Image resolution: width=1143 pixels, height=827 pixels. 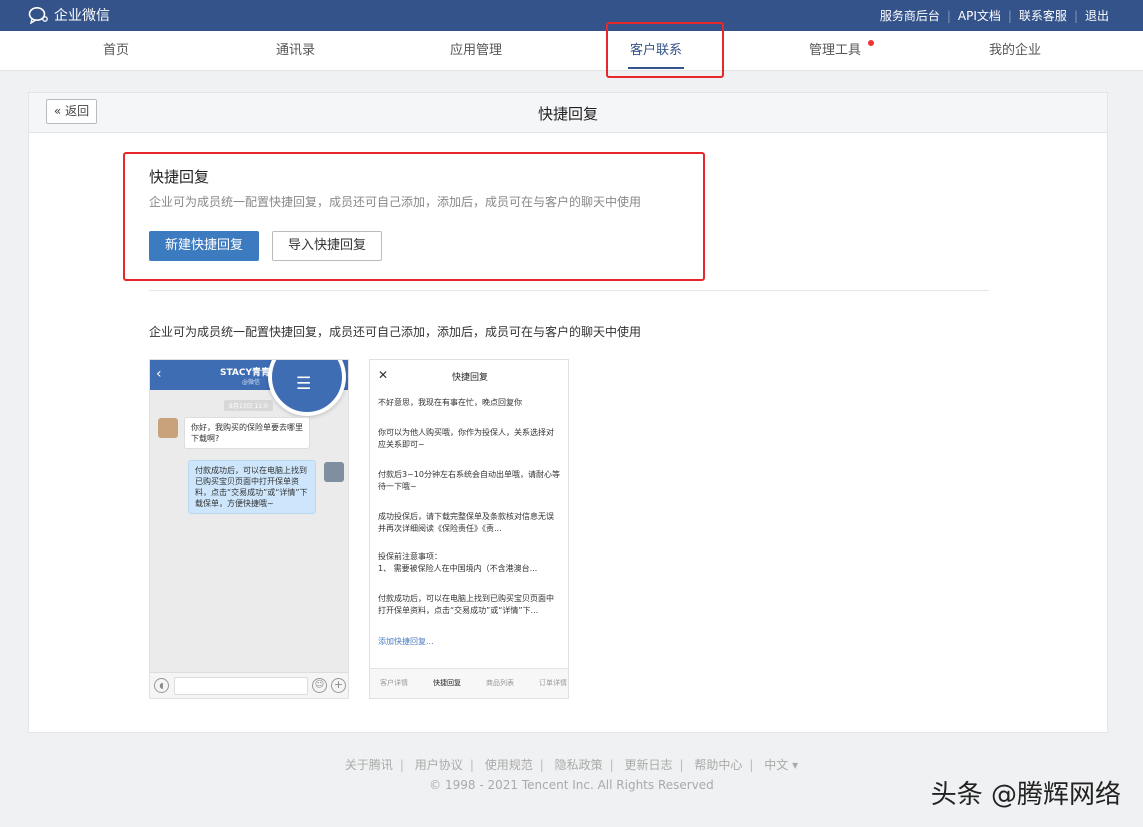 I want to click on chat-date: 8月13日 11:0, so click(x=248, y=405).